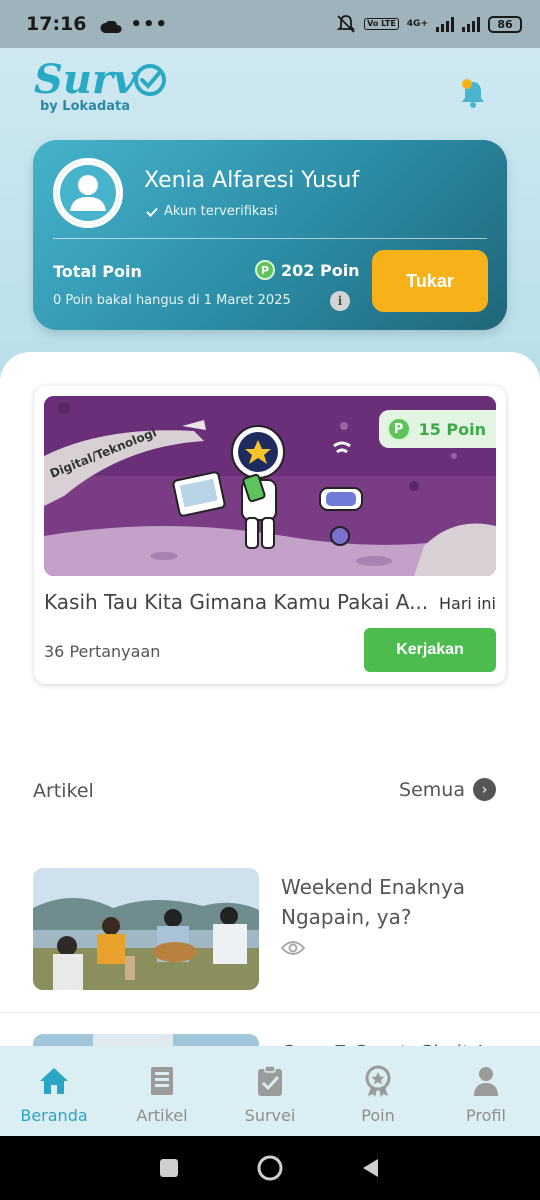 This screenshot has height=1200, width=540. What do you see at coordinates (85, 106) in the screenshot?
I see `logo-tagline: by Lokadata` at bounding box center [85, 106].